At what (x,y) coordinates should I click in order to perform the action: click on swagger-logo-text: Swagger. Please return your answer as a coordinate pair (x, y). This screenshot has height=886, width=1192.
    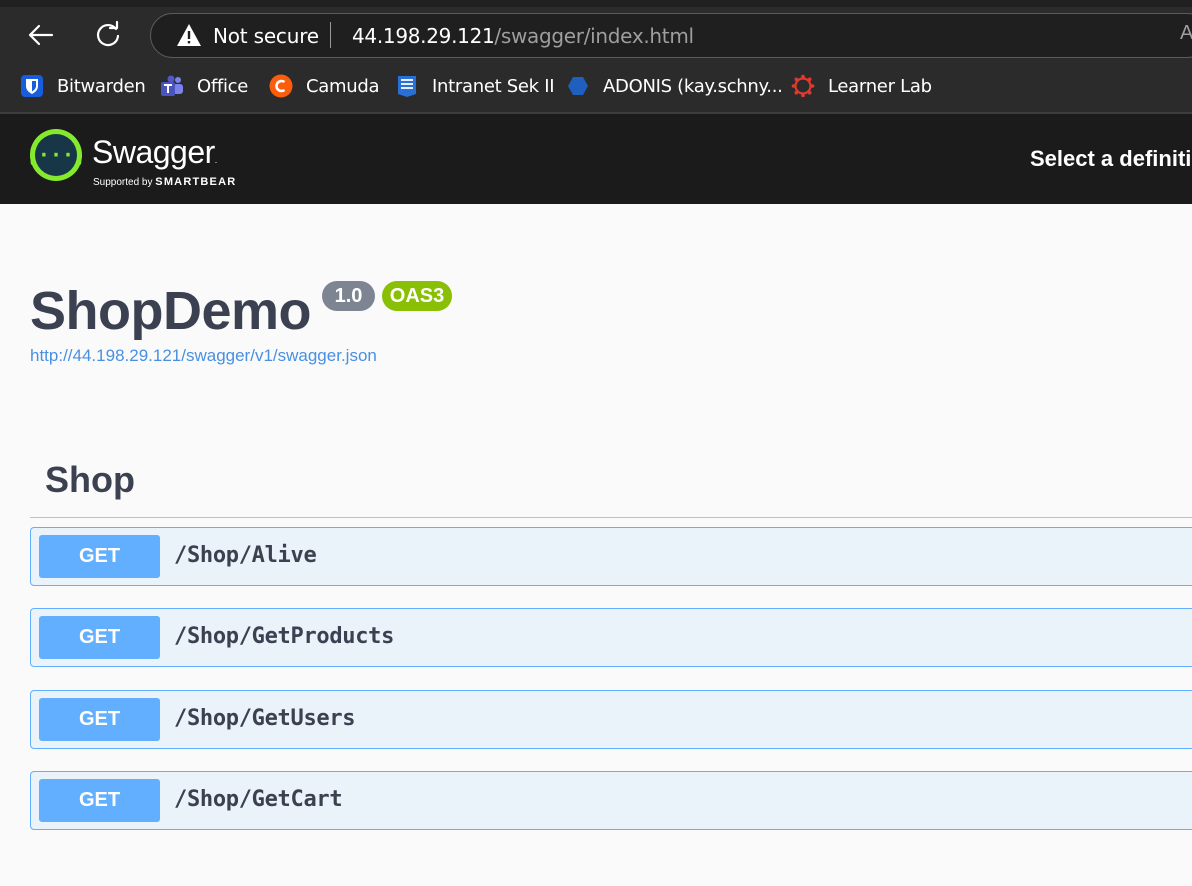
    Looking at the image, I should click on (153, 152).